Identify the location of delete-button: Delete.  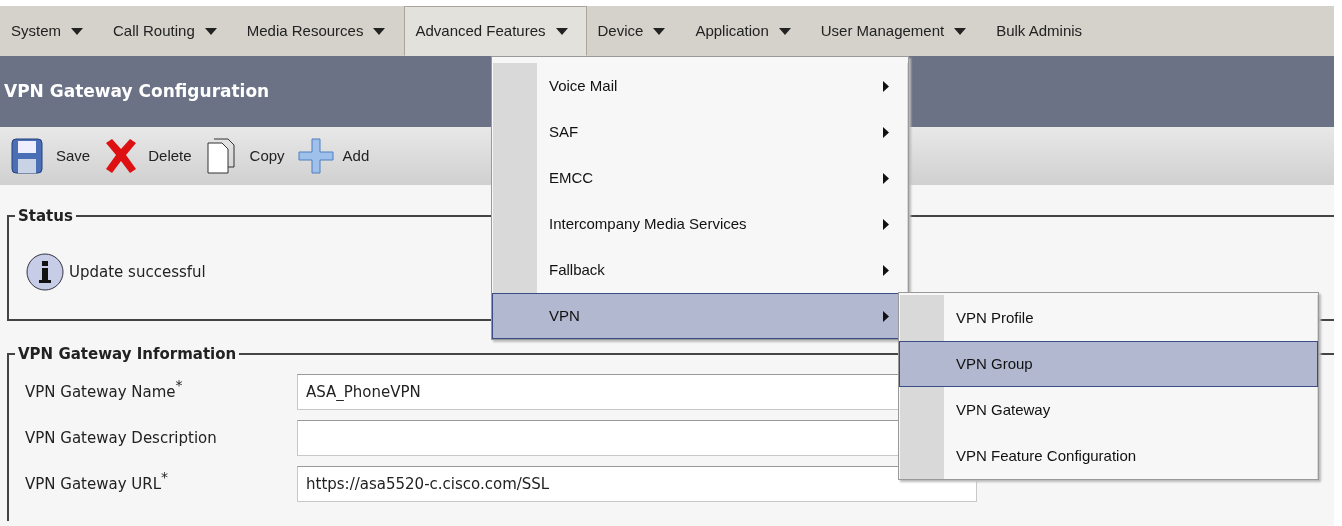
(147, 156).